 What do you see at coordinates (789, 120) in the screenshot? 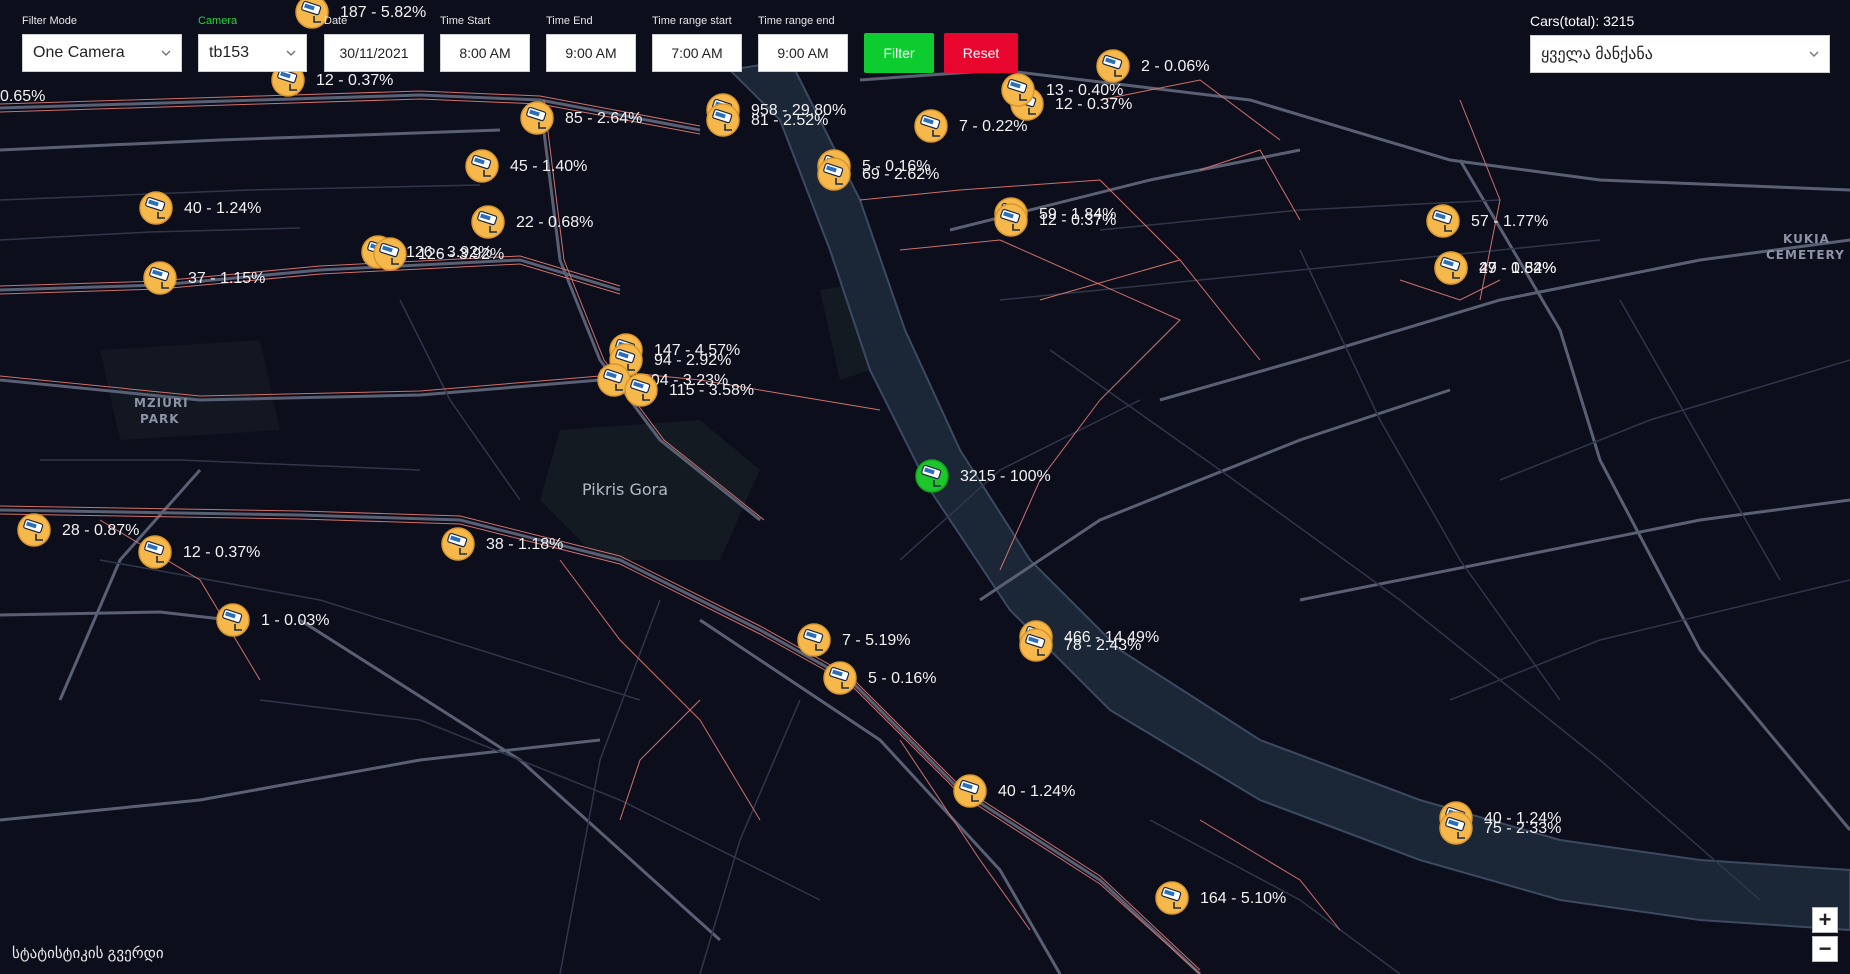
I see `camera-marker-label: 81 - 2.52%` at bounding box center [789, 120].